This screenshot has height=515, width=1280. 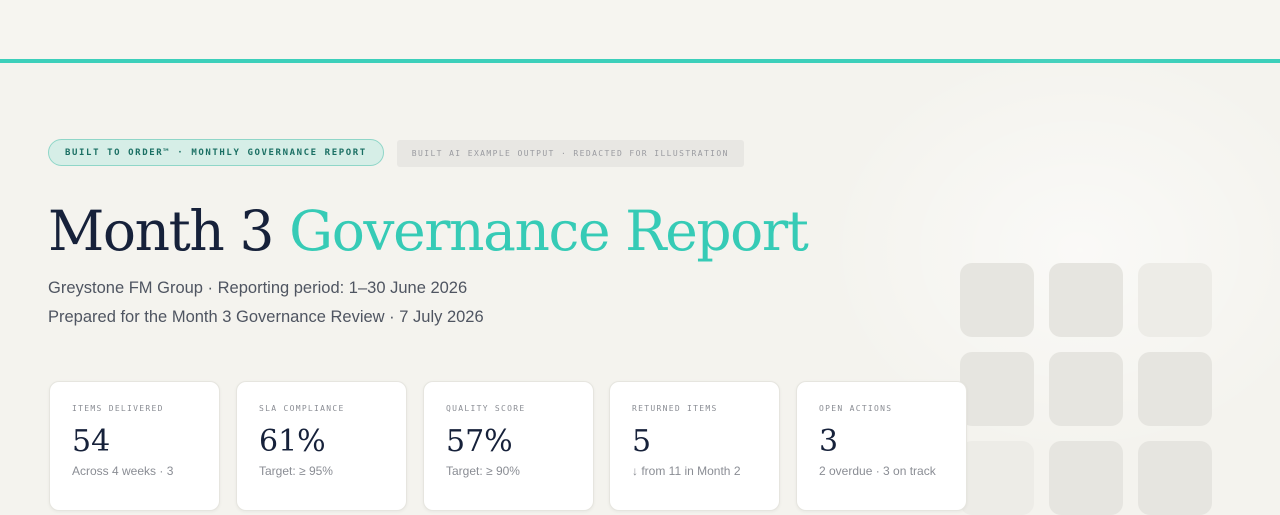 I want to click on kpi-value: 3, so click(x=829, y=441).